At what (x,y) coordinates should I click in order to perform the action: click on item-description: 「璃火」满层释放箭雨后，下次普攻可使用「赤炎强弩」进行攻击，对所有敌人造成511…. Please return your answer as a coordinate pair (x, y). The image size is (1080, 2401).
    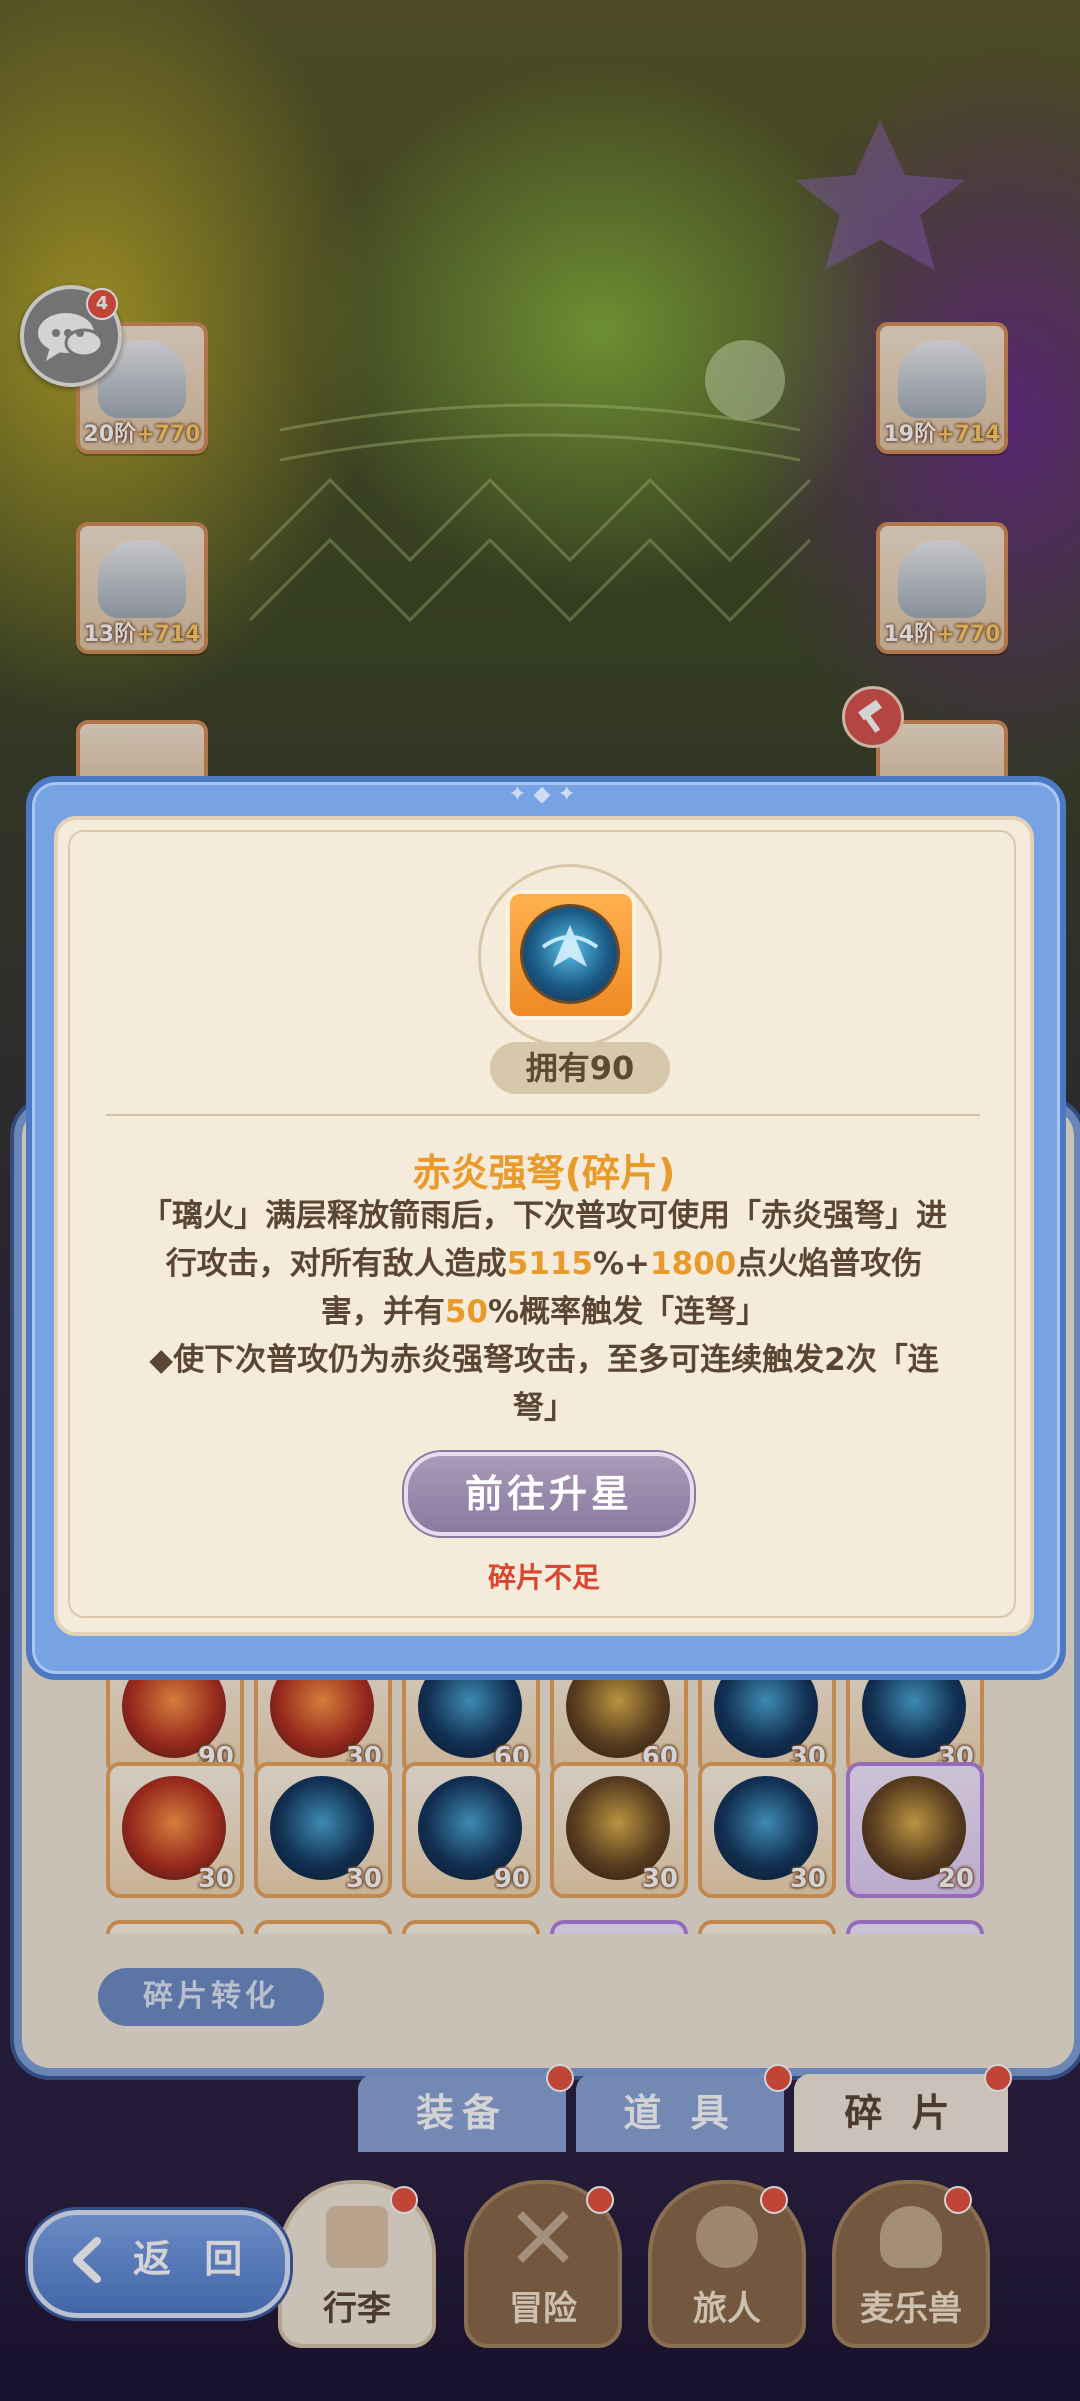
    Looking at the image, I should click on (544, 1312).